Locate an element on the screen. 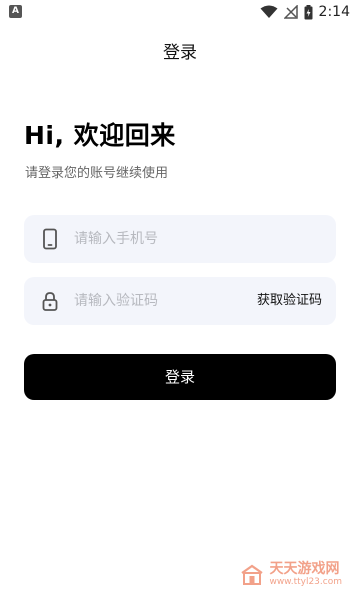 Image resolution: width=360 pixels, height=600 pixels. get-code-button: 获取验证码 is located at coordinates (289, 301).